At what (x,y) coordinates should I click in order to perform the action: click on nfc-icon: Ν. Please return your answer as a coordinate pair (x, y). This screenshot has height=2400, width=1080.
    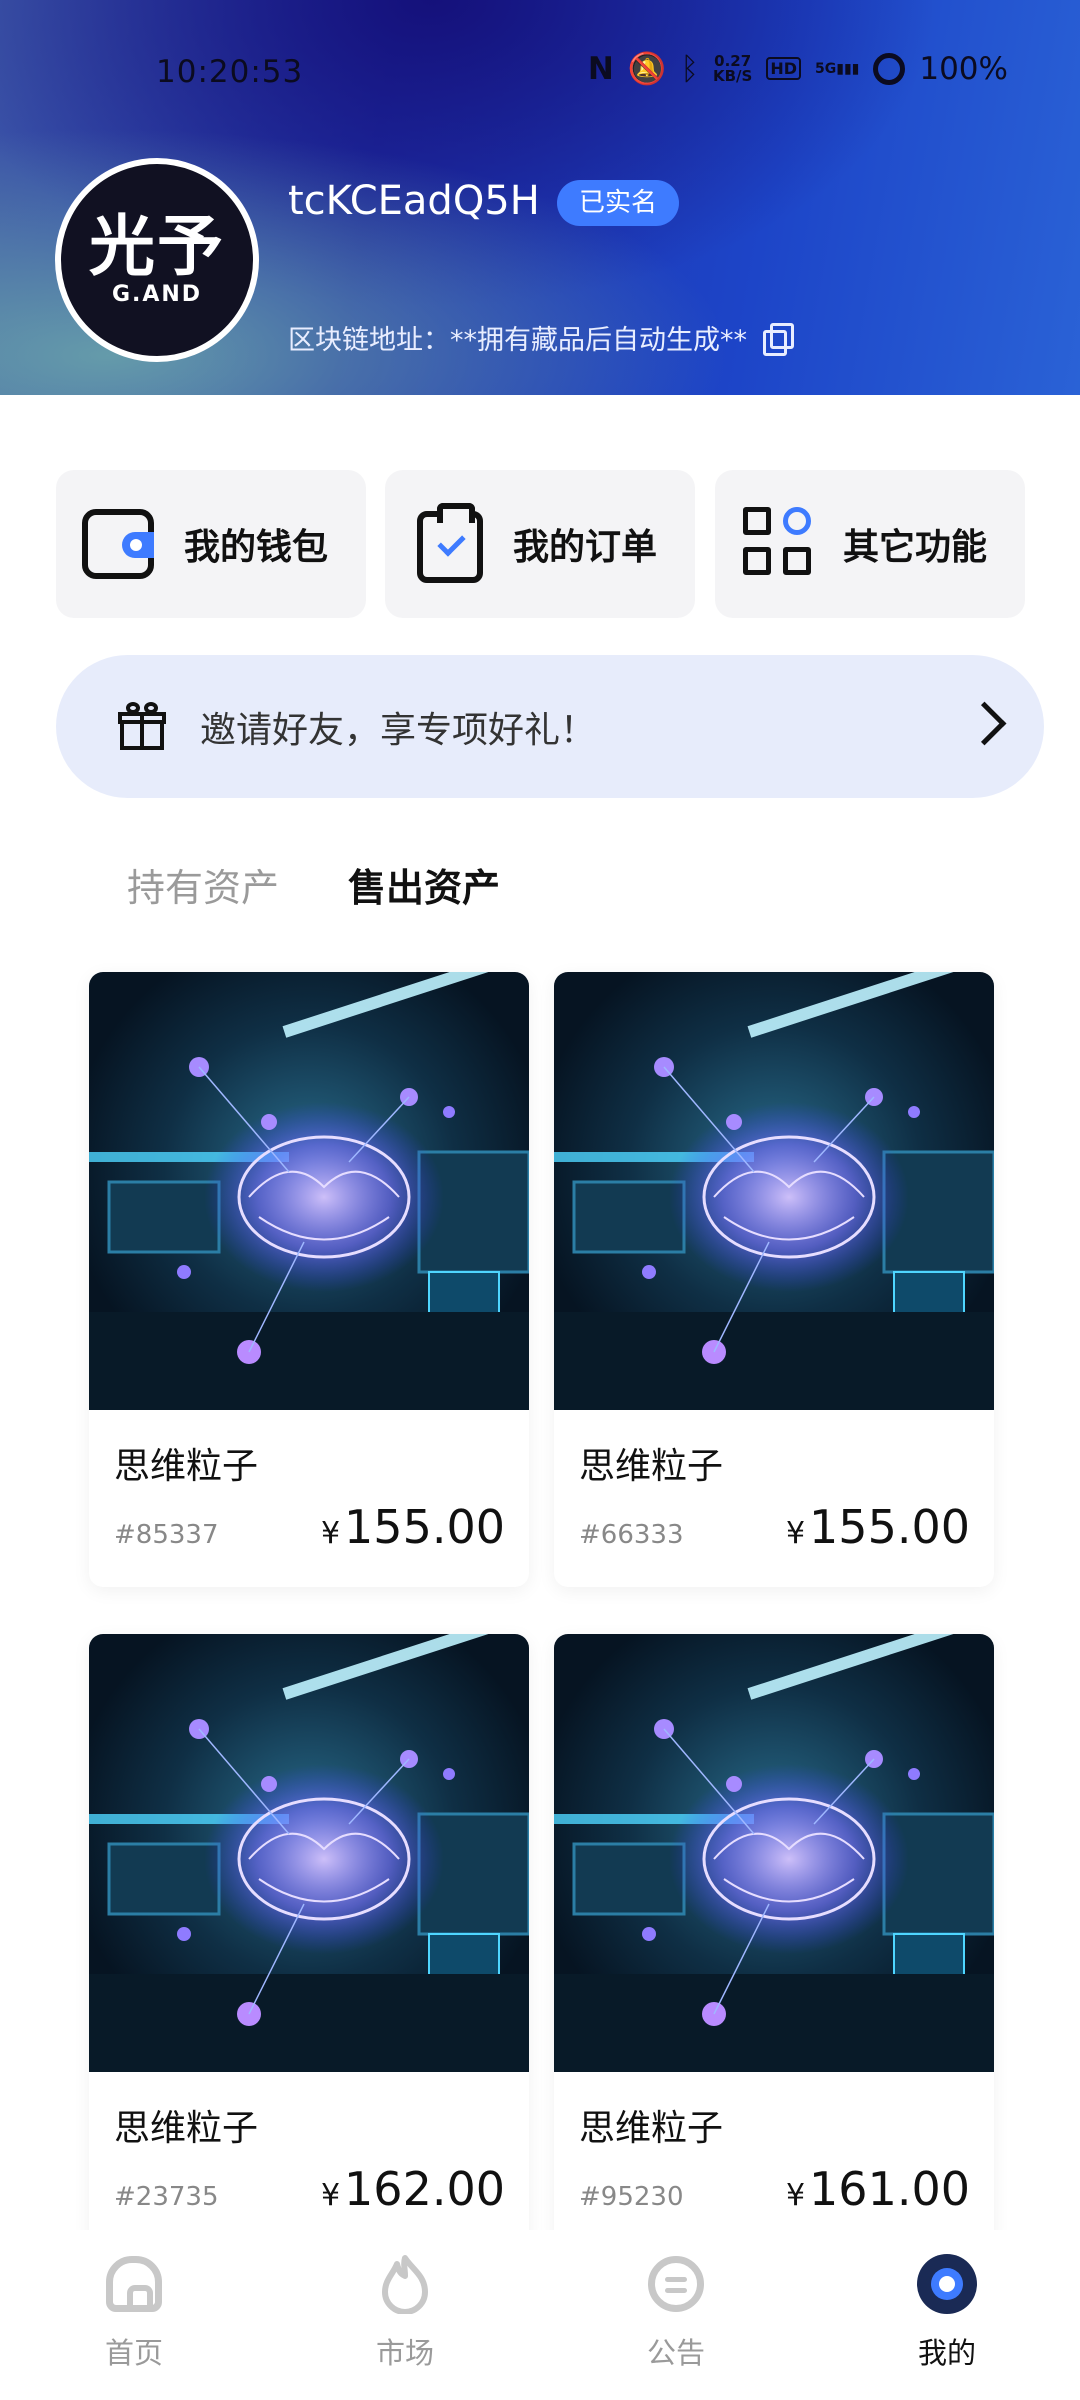
    Looking at the image, I should click on (600, 68).